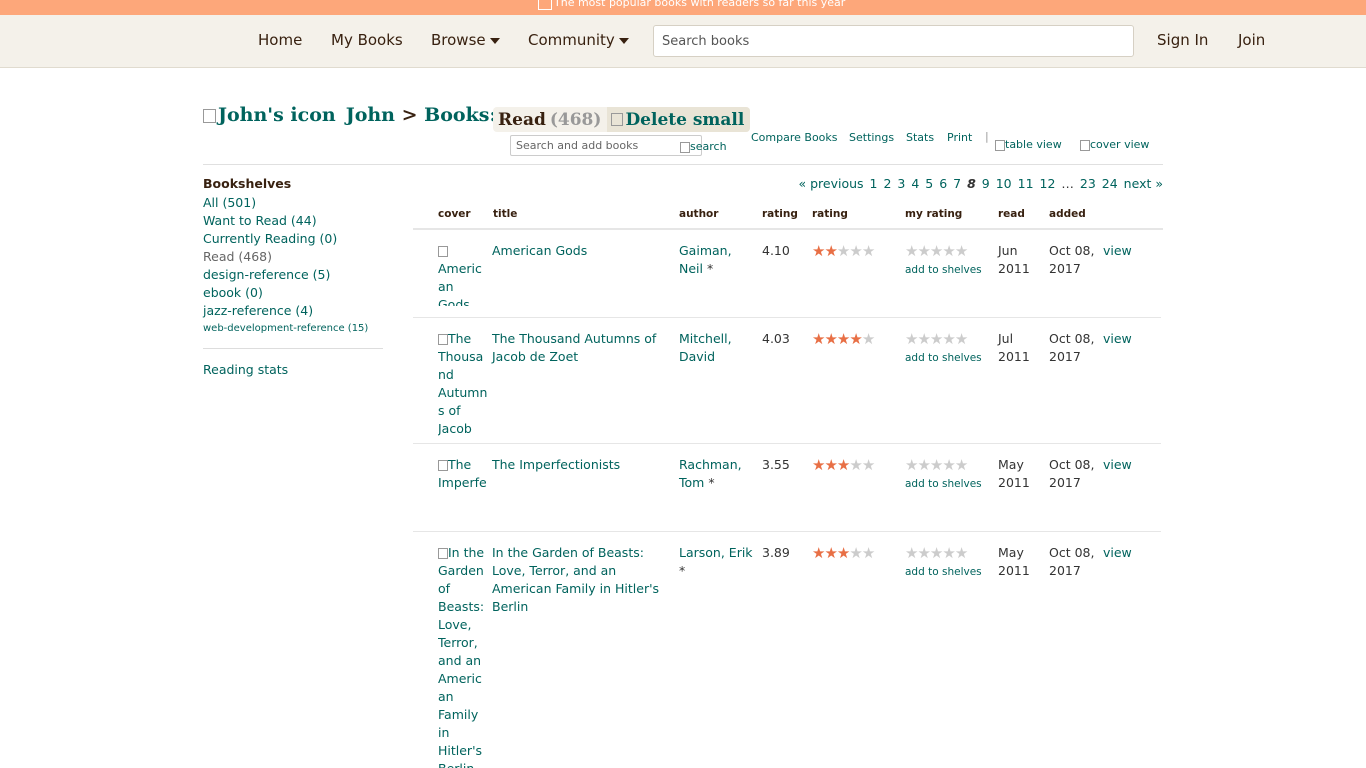 The image size is (1366, 768). Describe the element at coordinates (1182, 40) in the screenshot. I see `sign-in-link: Sign In` at that location.